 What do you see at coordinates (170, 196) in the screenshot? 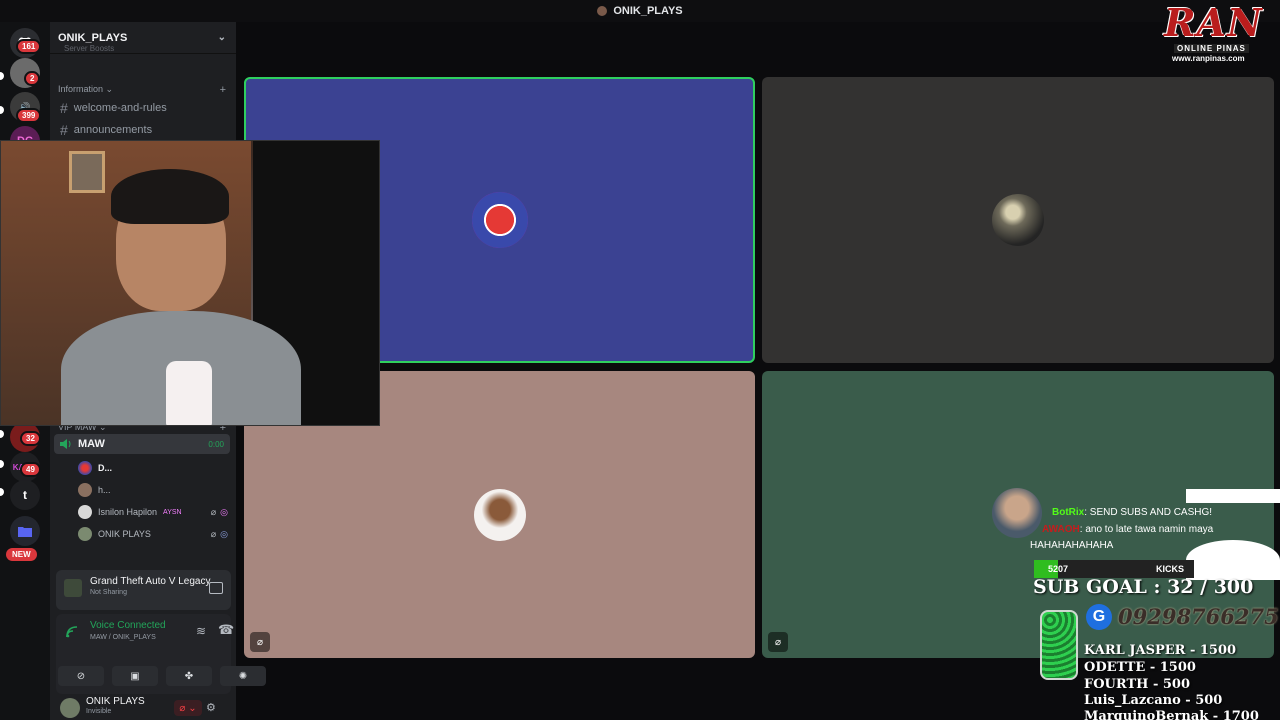
I see `streamer-hair` at bounding box center [170, 196].